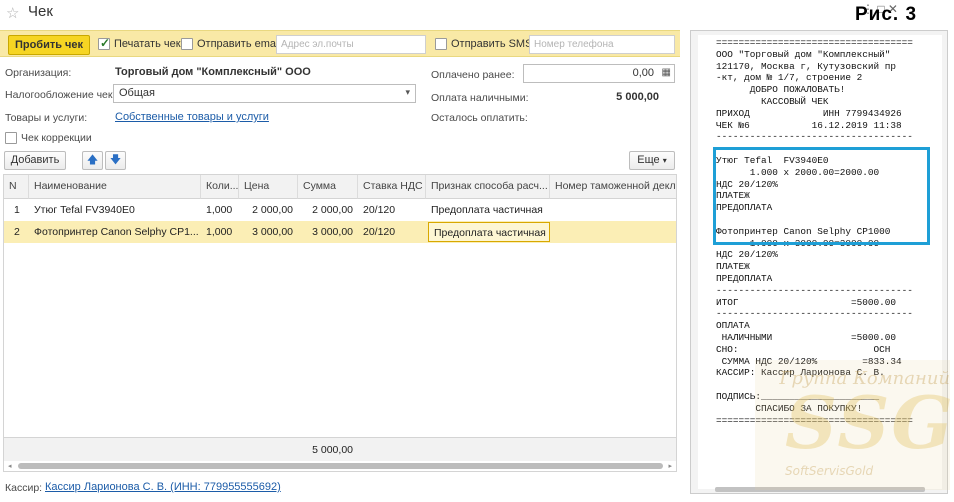  I want to click on company-watermark: Группа Компаний SSG SoftServisGold, so click(854, 425).